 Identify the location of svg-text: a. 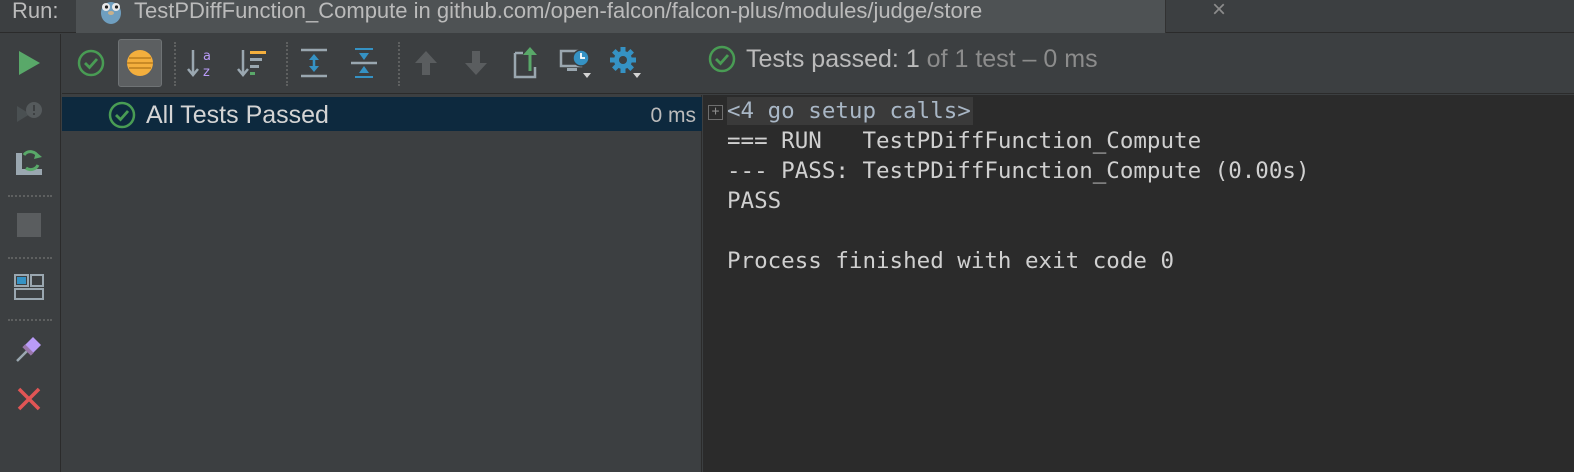
(207, 56).